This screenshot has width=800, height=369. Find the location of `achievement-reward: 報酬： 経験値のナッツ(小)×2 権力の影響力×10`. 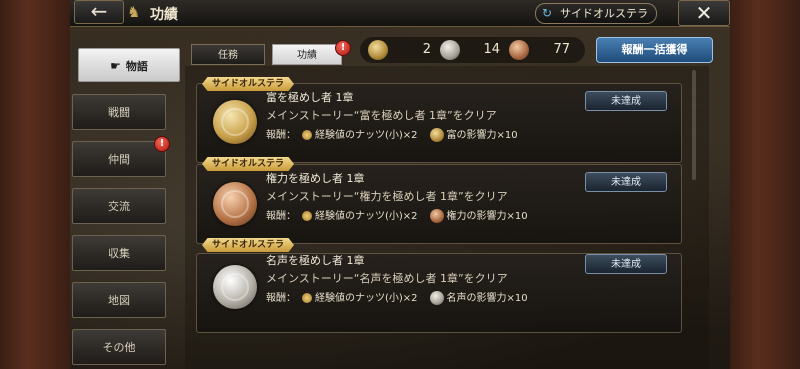

achievement-reward: 報酬： 経験値のナッツ(小)×2 権力の影響力×10 is located at coordinates (397, 215).